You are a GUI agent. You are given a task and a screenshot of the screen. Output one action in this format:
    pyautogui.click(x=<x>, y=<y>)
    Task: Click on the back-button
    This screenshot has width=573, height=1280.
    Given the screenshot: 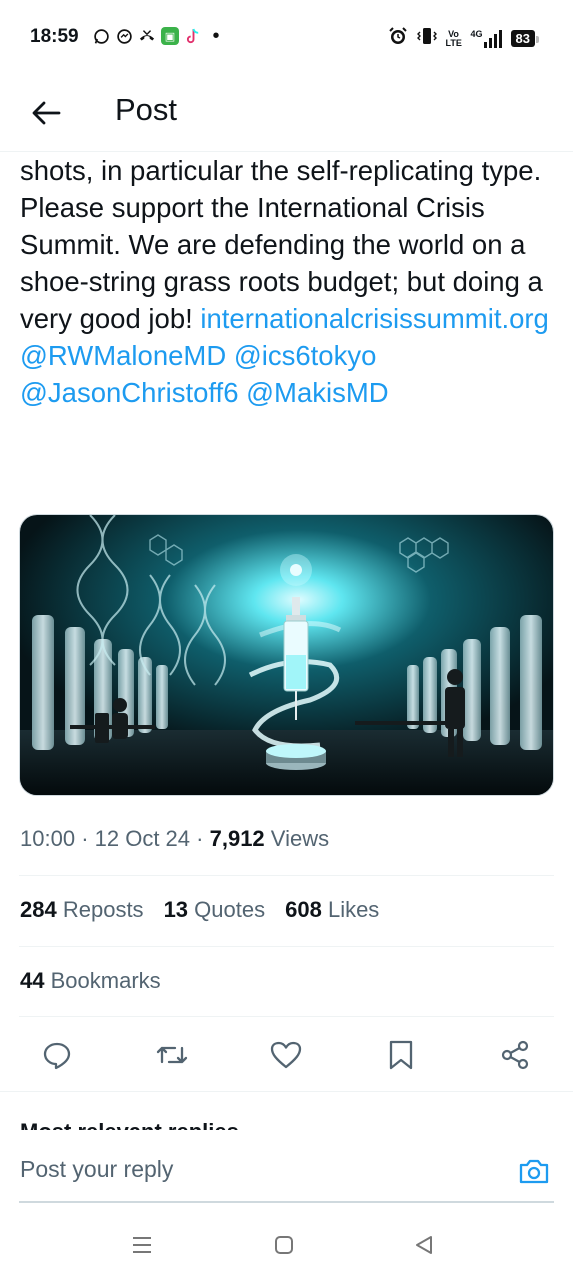 What is the action you would take?
    pyautogui.click(x=46, y=113)
    